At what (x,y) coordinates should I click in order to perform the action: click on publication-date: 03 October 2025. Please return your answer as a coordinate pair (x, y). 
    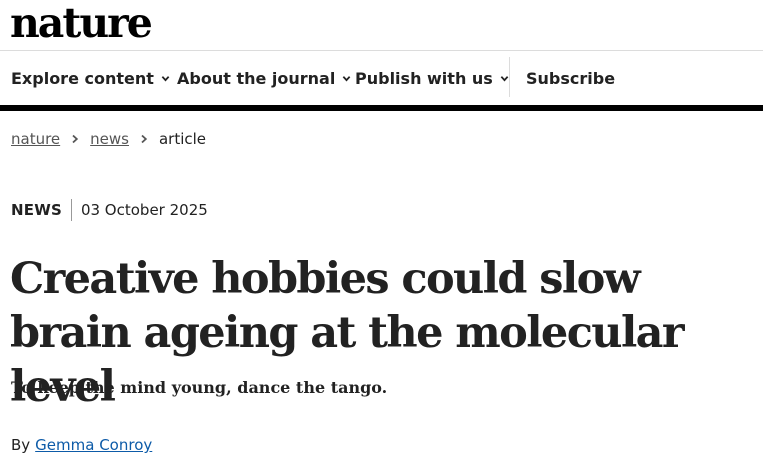
    Looking at the image, I should click on (144, 210).